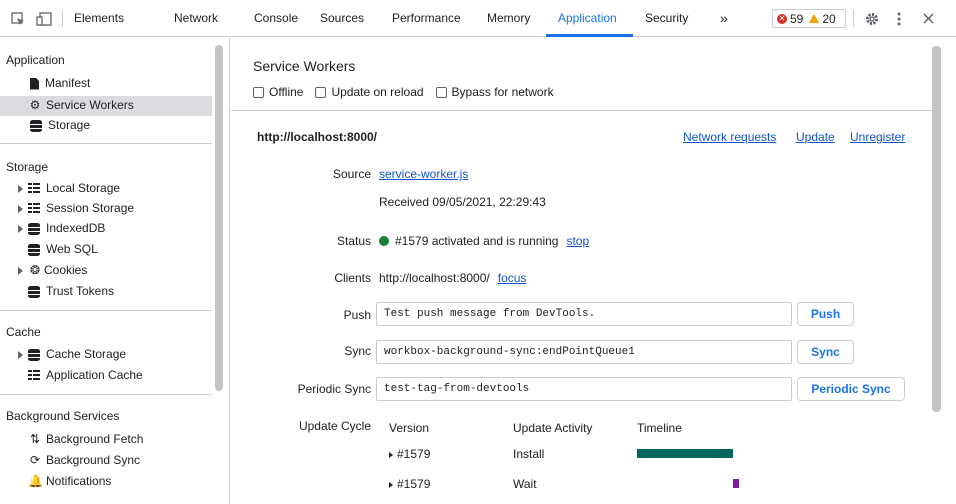 The image size is (956, 504). I want to click on sync-icon: ⟳, so click(35, 460).